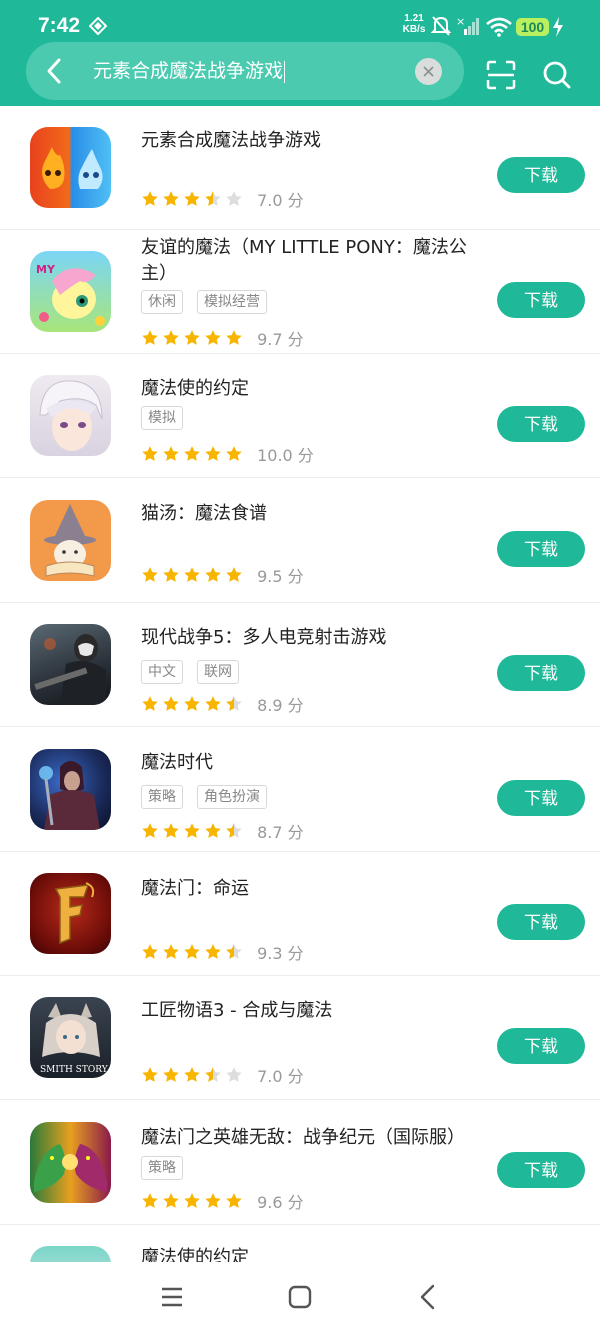 The image size is (600, 1333). What do you see at coordinates (303, 1137) in the screenshot?
I see `app-name: 魔法门之英雄无敌：战争纪元（国际服）` at bounding box center [303, 1137].